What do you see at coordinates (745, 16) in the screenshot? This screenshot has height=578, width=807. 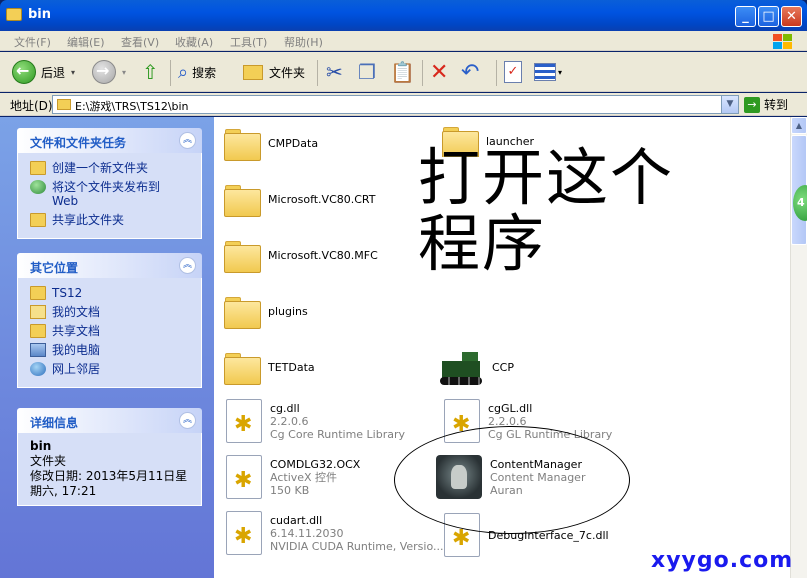 I see `minimize-button: _` at bounding box center [745, 16].